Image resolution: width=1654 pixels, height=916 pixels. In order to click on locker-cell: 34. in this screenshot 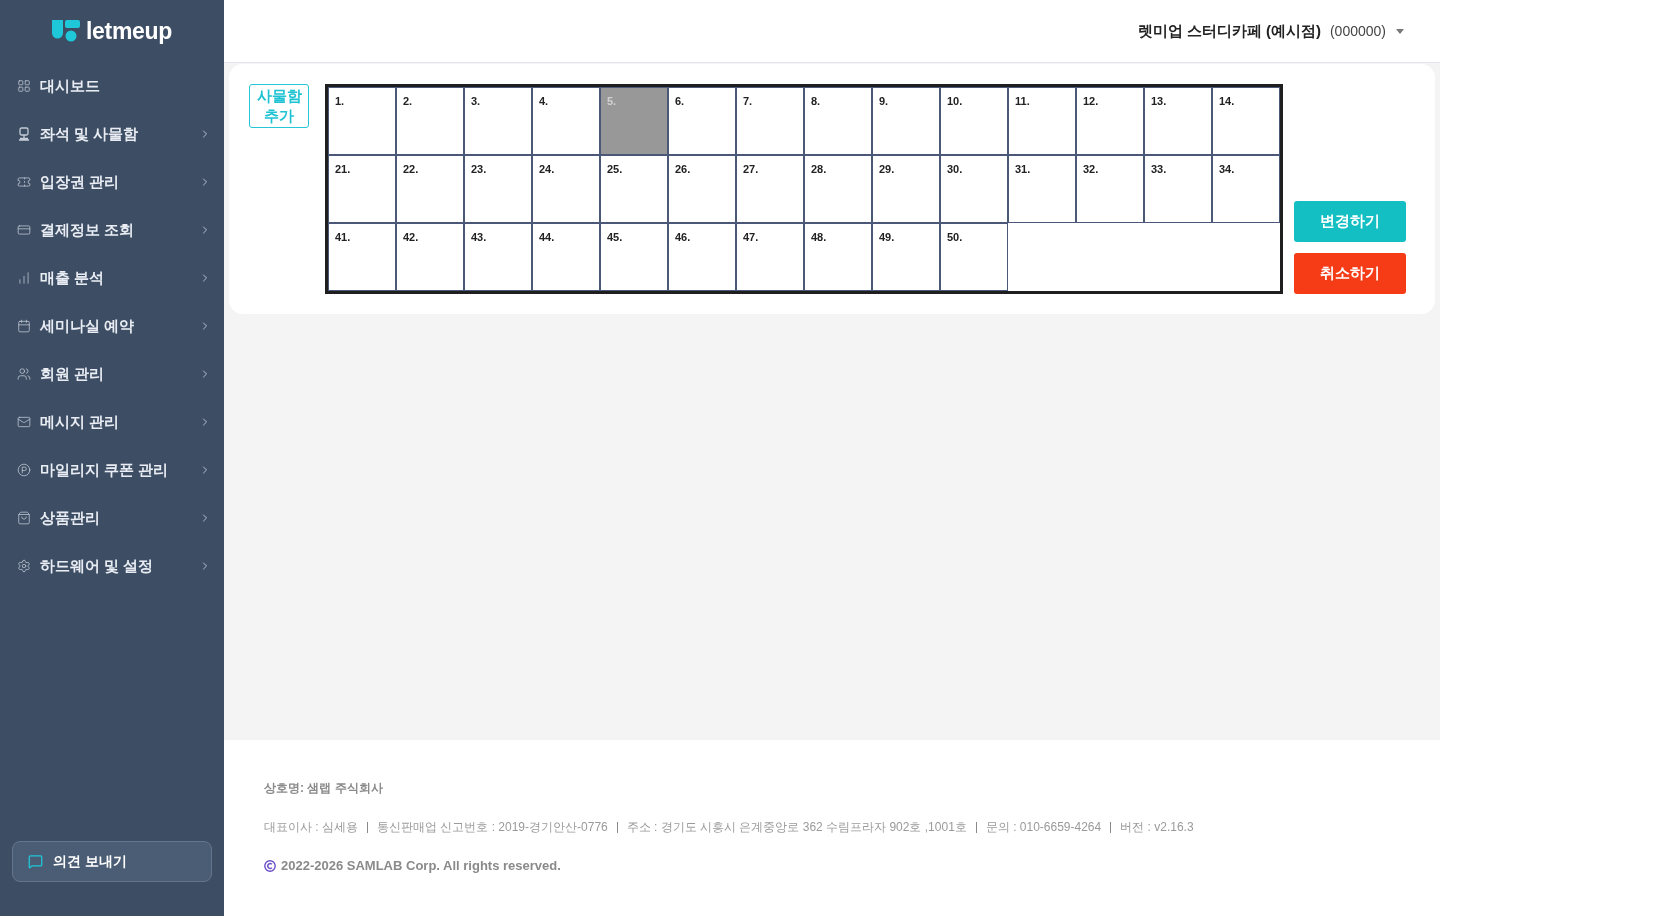, I will do `click(1246, 189)`.